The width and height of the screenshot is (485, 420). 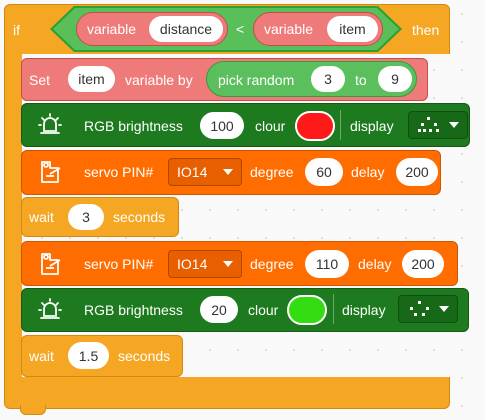 What do you see at coordinates (33, 410) in the screenshot?
I see `if-block-connector` at bounding box center [33, 410].